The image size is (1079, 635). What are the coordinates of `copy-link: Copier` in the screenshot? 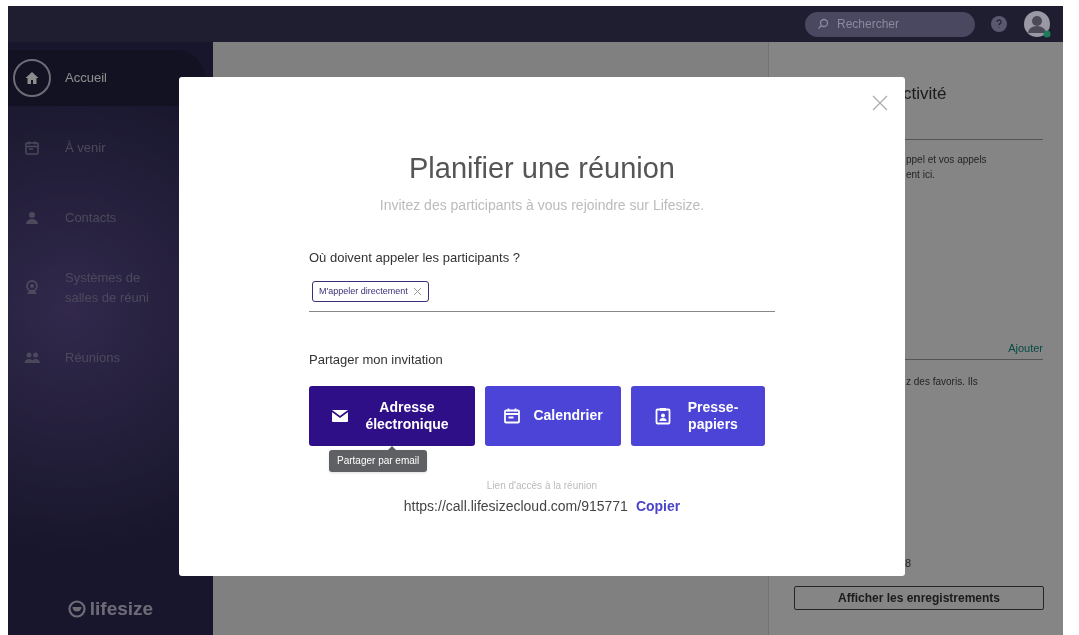 It's located at (658, 506).